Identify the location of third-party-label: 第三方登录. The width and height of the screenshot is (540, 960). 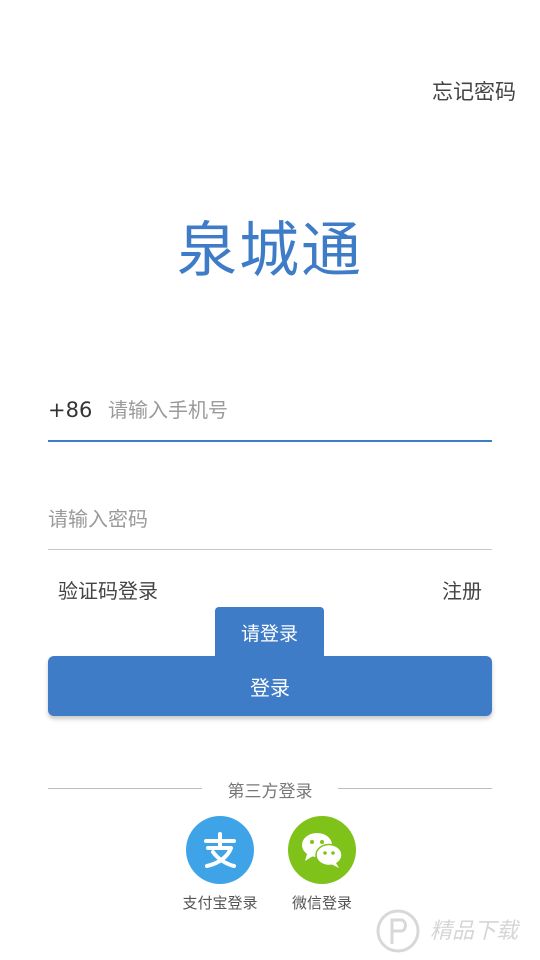
(270, 792).